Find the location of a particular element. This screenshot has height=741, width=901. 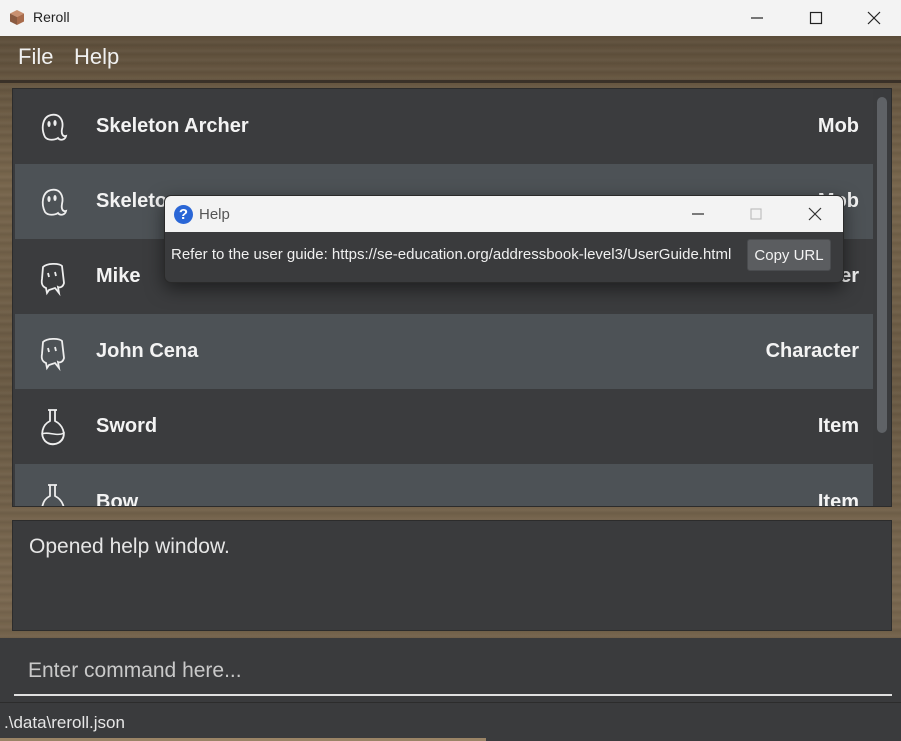

command-input is located at coordinates (453, 672).